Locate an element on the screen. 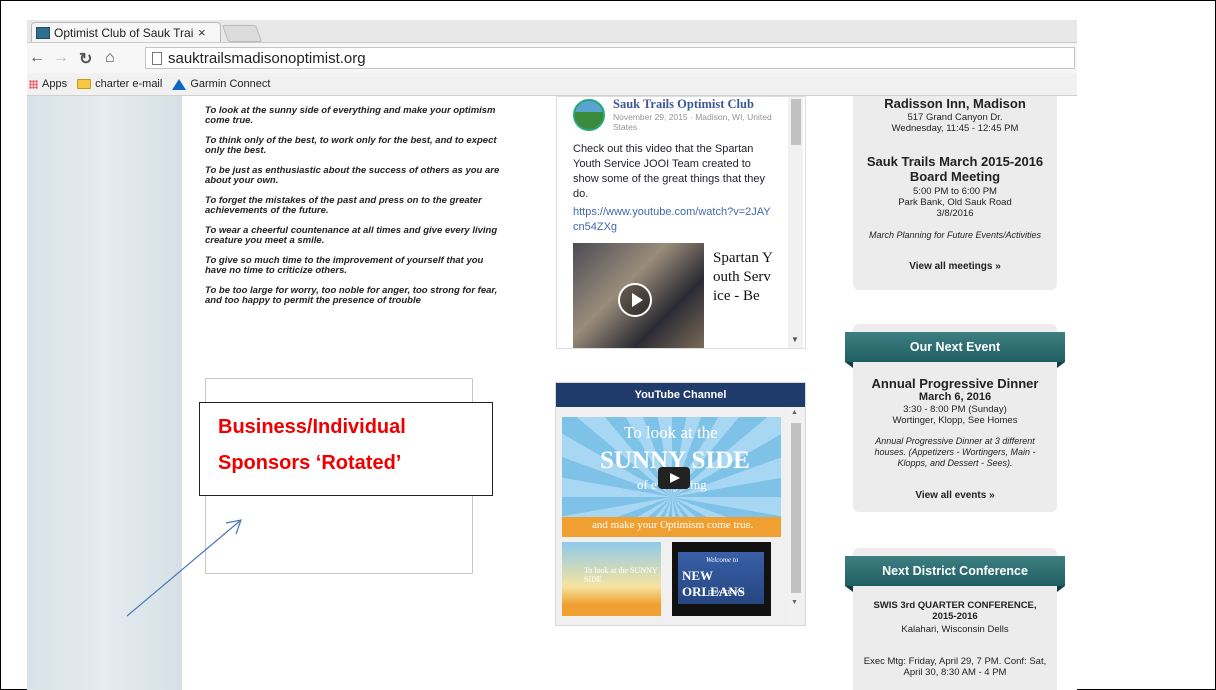 Image resolution: width=1216 pixels, height=690 pixels. thumbnail-text: To look at the SUNNY SIDE is located at coordinates (621, 575).